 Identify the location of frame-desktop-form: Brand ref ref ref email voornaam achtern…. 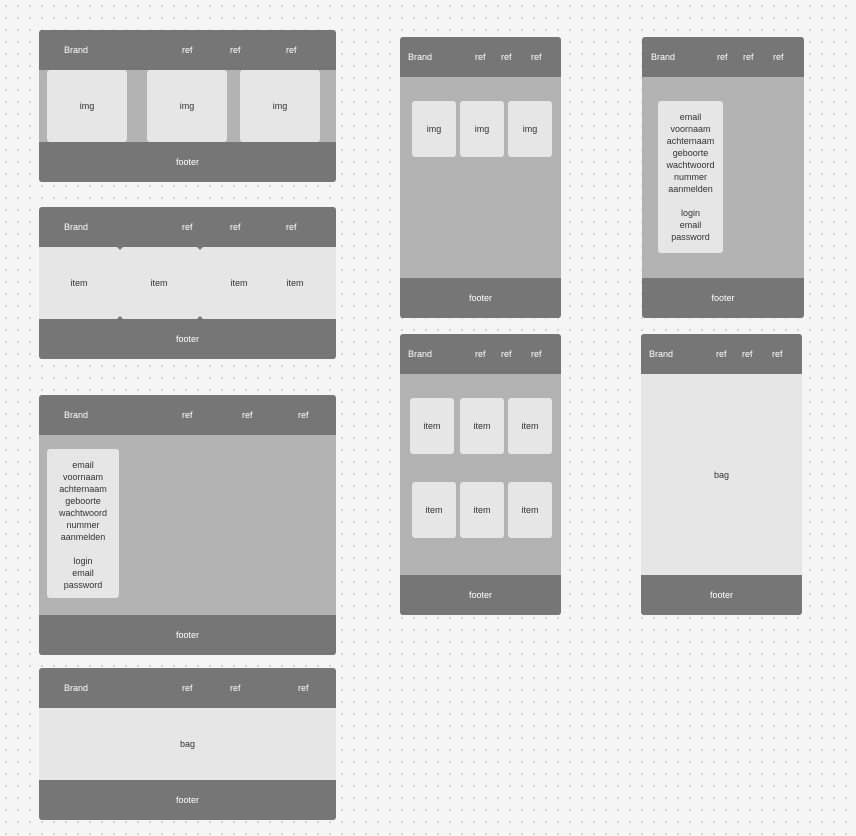
(187, 525).